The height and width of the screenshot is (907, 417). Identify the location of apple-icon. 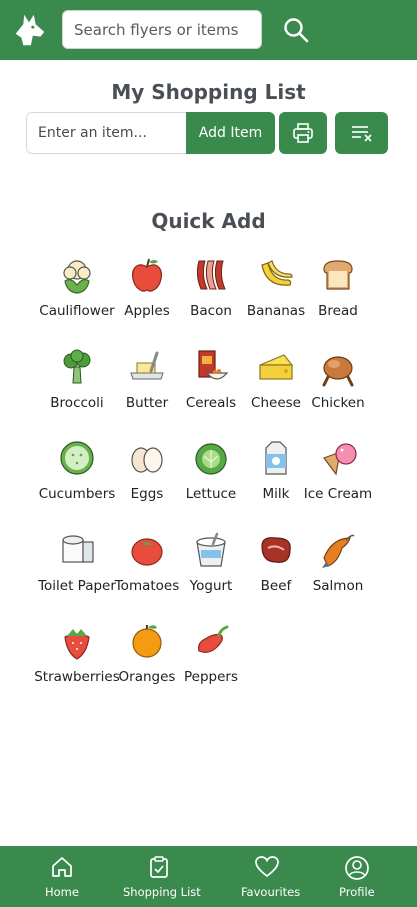
(147, 275).